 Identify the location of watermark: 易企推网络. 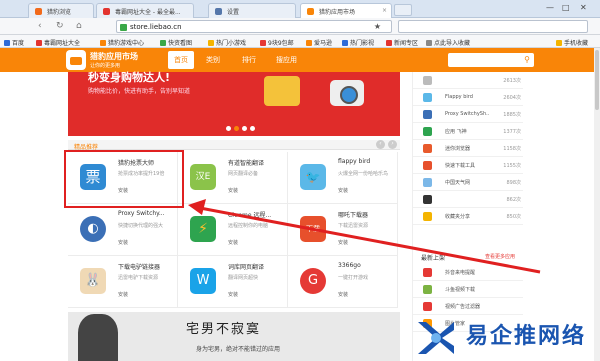
(502, 336).